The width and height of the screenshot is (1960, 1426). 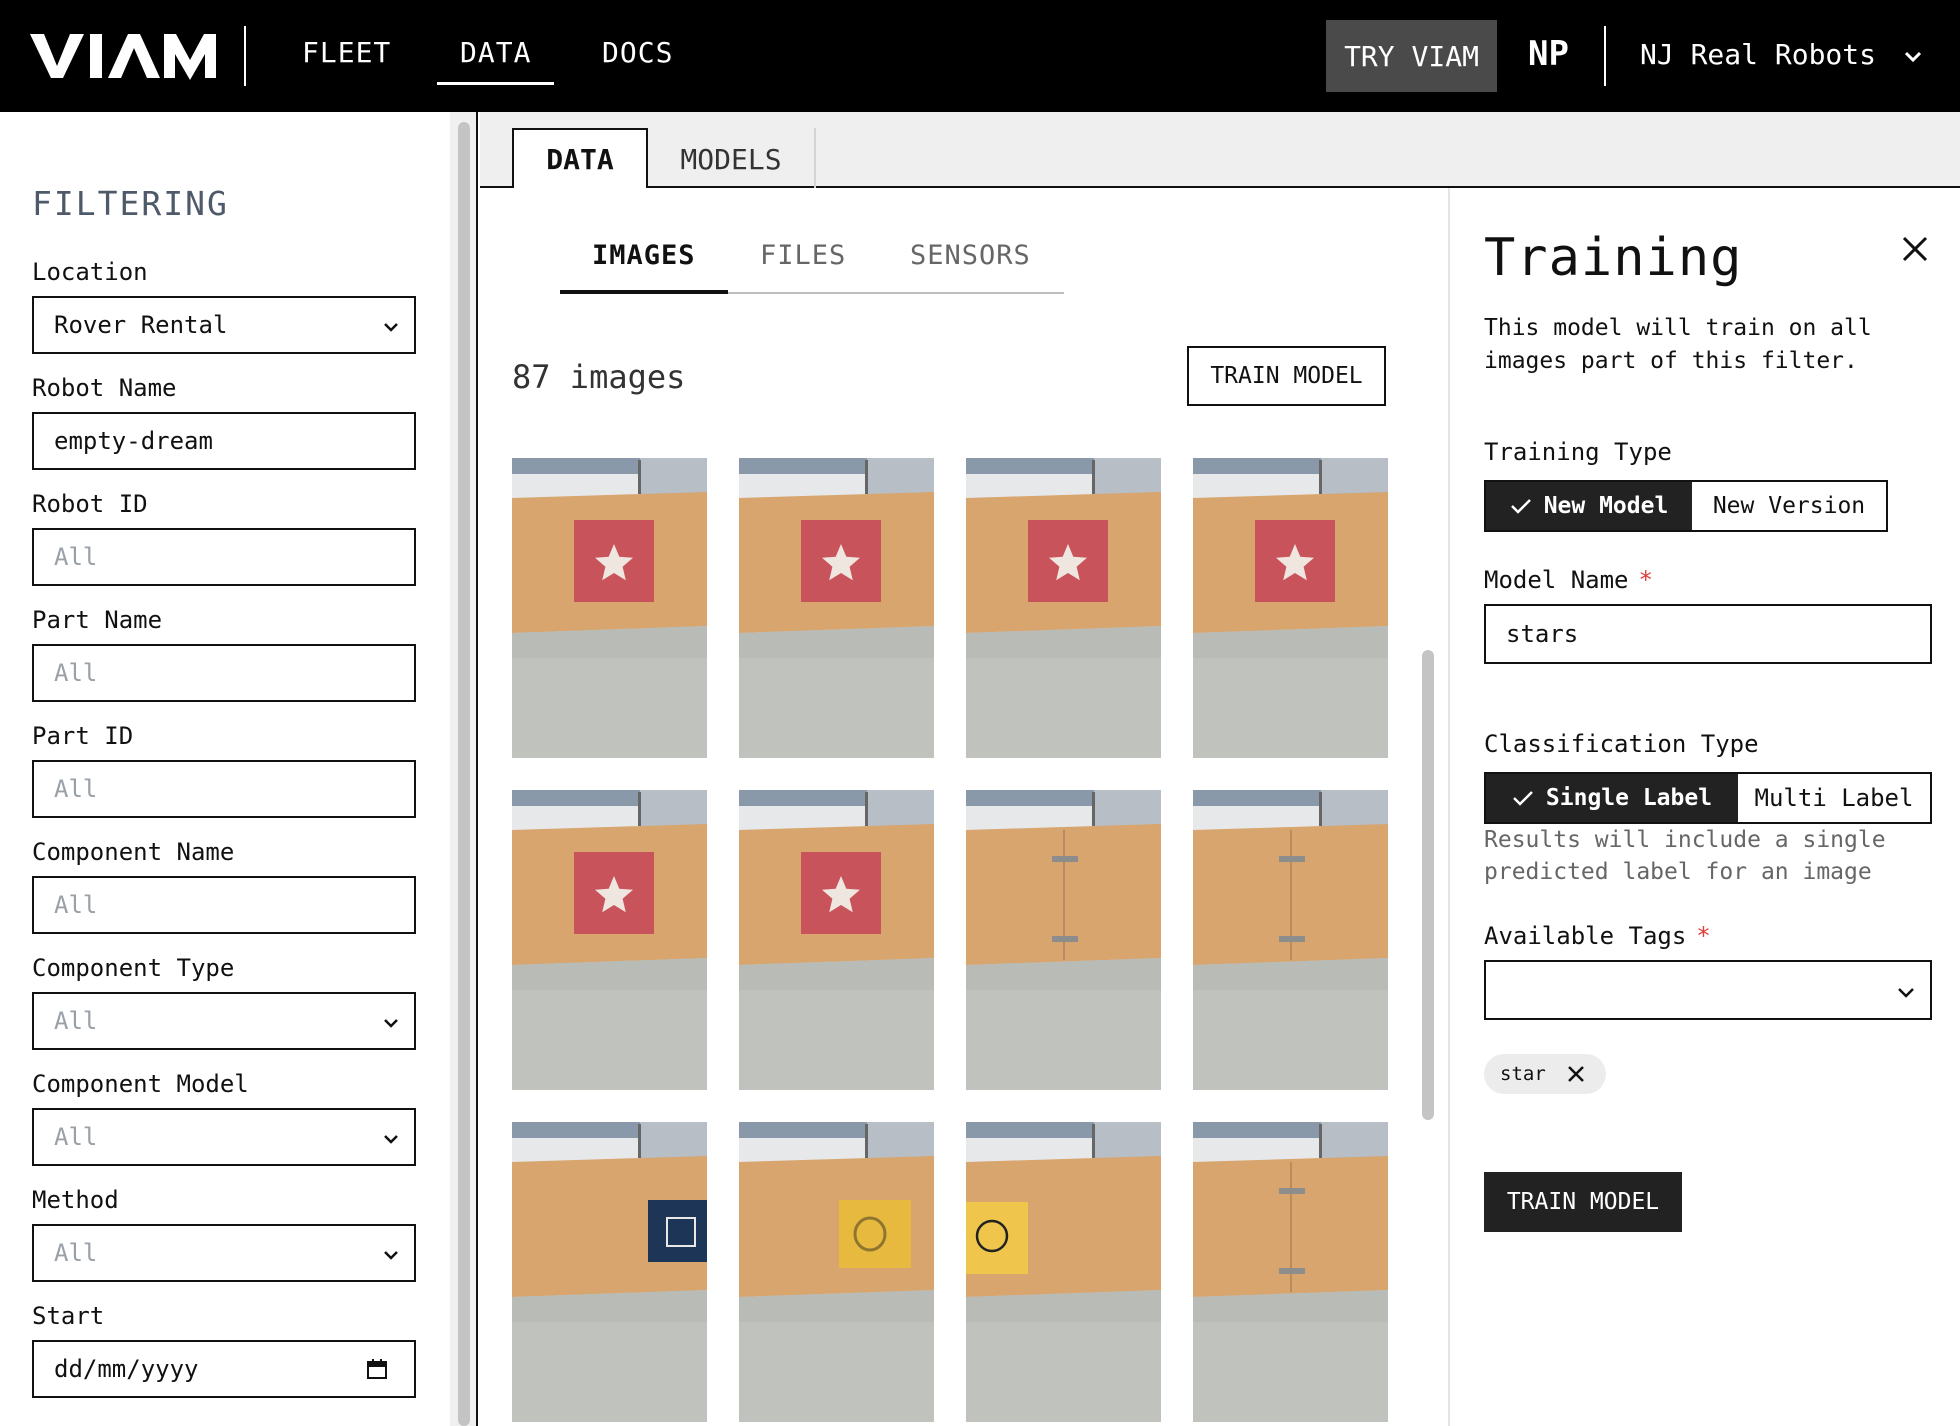 I want to click on train-model-button: TRAIN MODEL, so click(x=1286, y=376).